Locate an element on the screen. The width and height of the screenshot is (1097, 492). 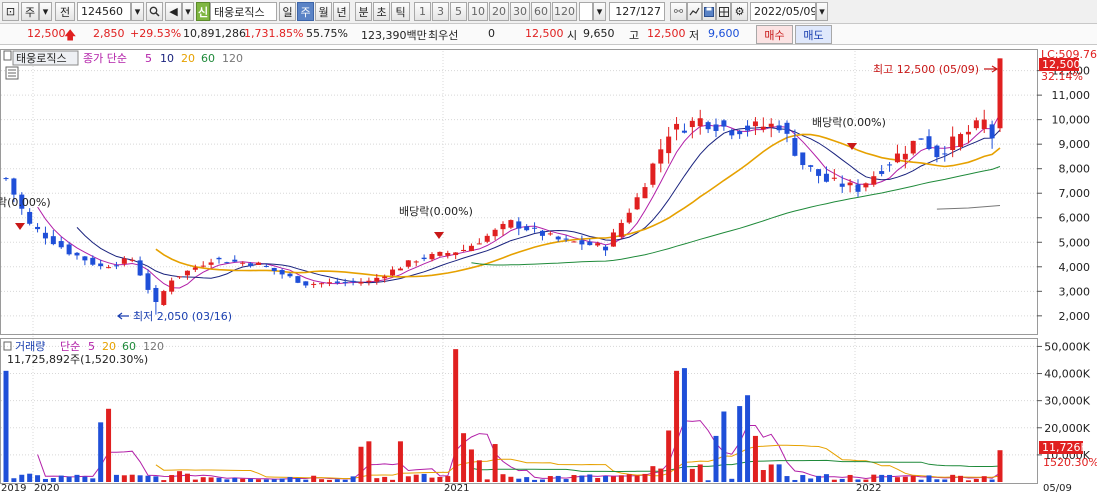
search-icon is located at coordinates (154, 11).